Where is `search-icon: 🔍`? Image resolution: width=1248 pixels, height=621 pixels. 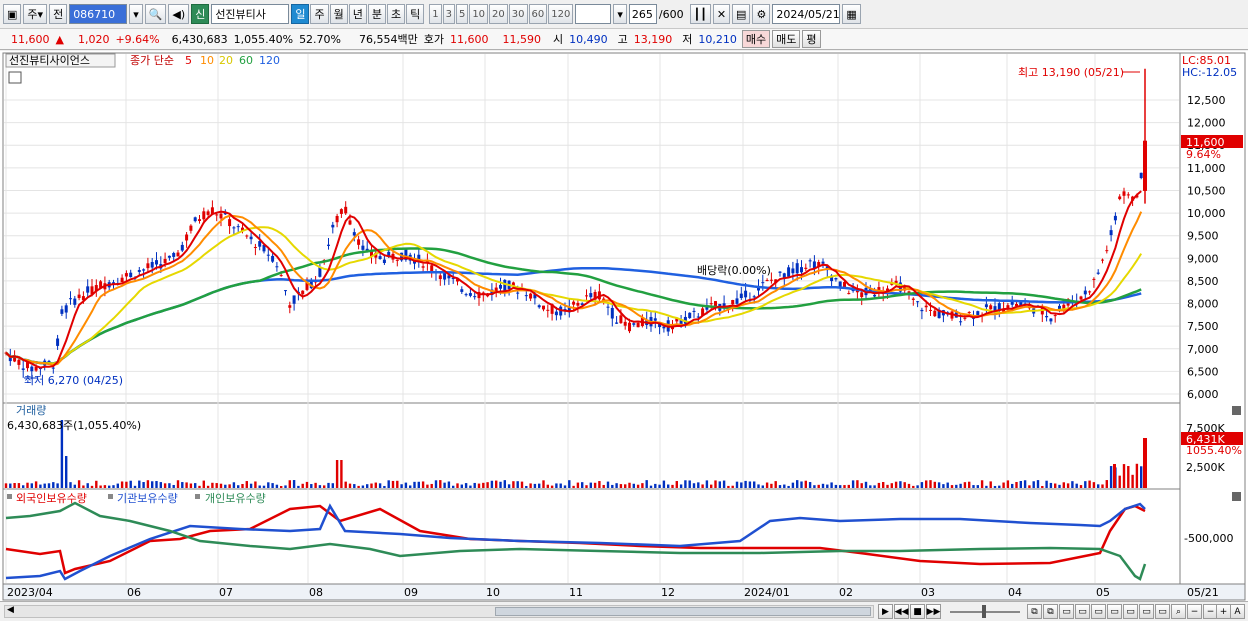 search-icon: 🔍 is located at coordinates (155, 14).